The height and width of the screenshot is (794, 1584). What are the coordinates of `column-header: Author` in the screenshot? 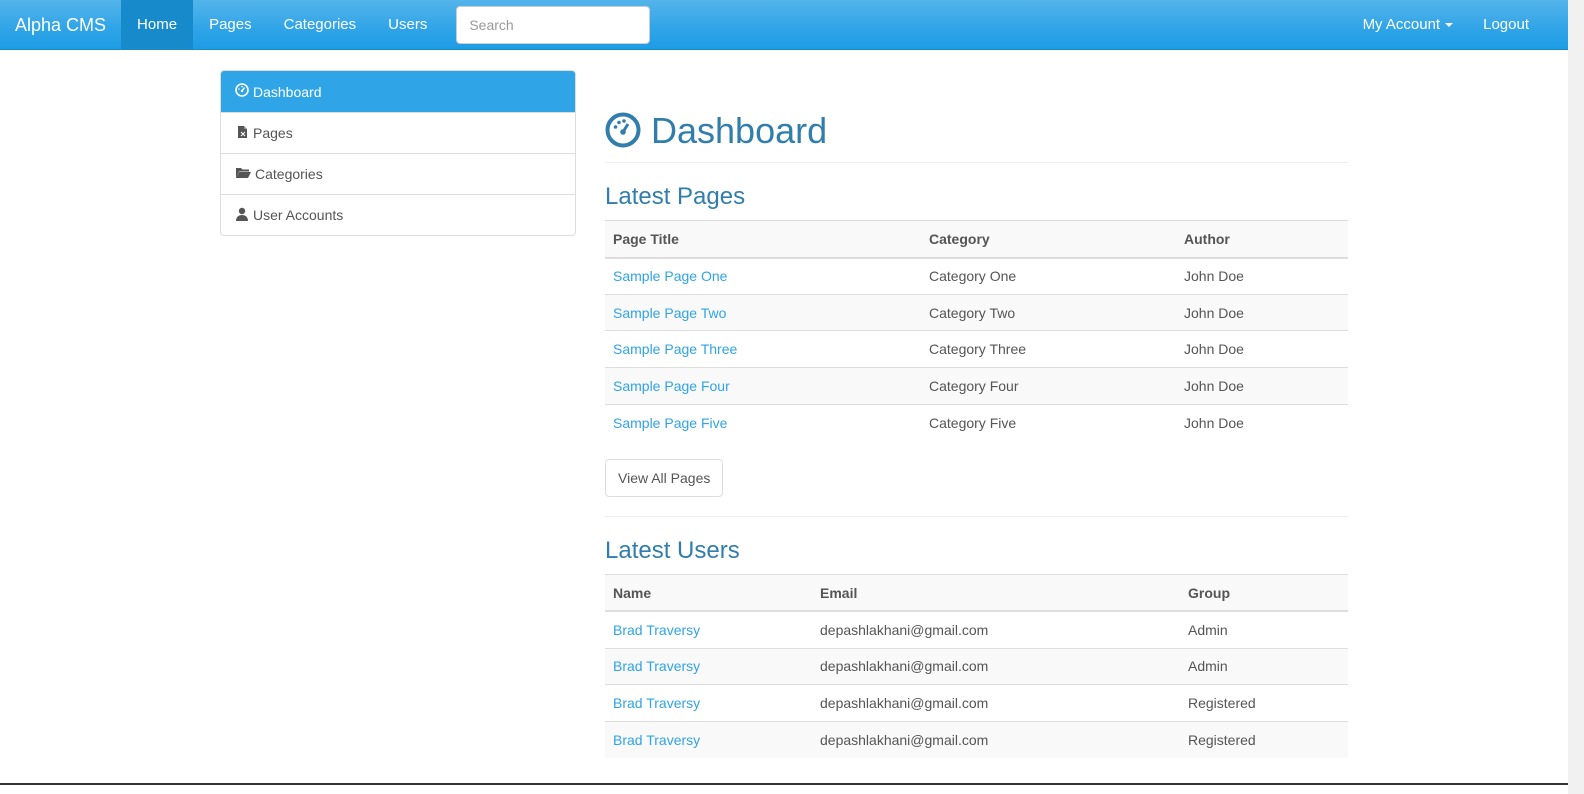 It's located at (1262, 239).